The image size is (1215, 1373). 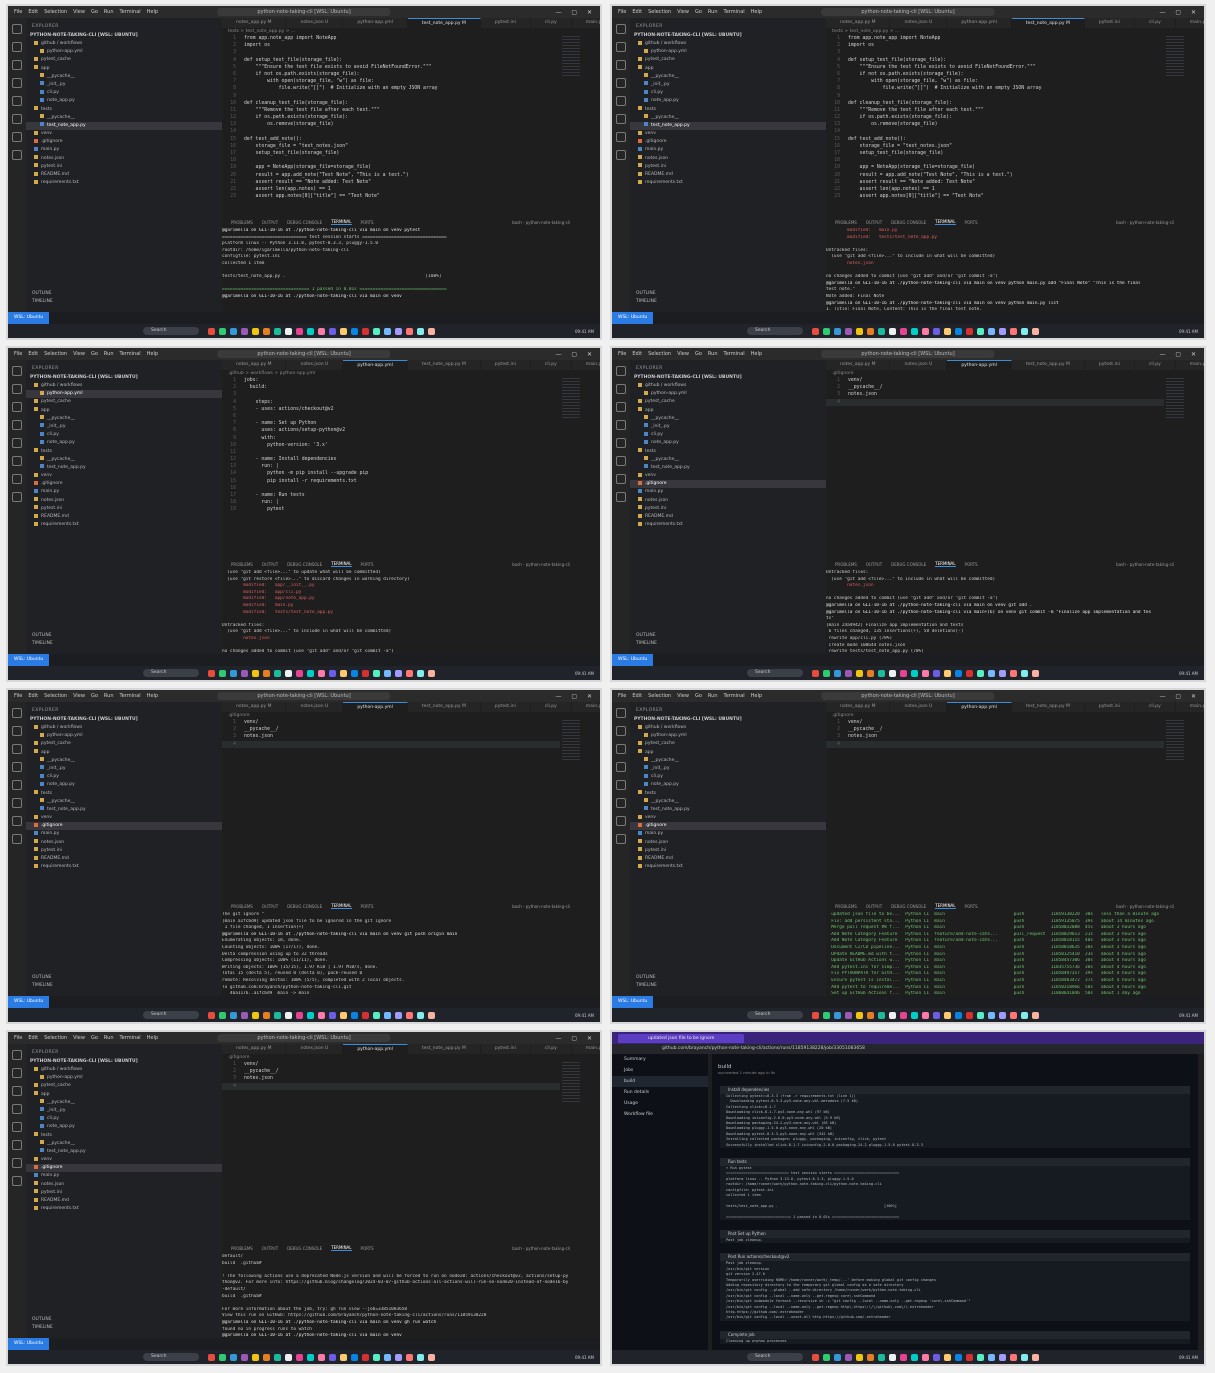 I want to click on project-root: PYTHON-NOTE-TAKING-CLI [WSL: UBUNTU], so click(x=728, y=377).